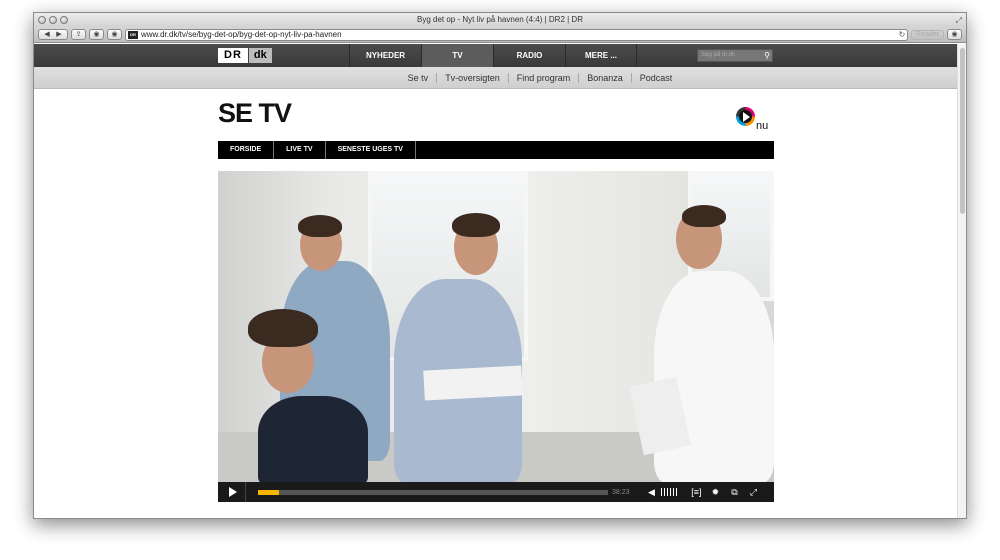 The height and width of the screenshot is (560, 1000). What do you see at coordinates (114, 34) in the screenshot?
I see `extension-2-button: ◉` at bounding box center [114, 34].